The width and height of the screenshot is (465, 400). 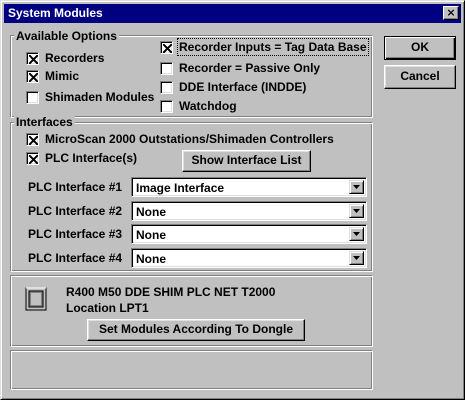 What do you see at coordinates (44, 122) in the screenshot?
I see `interfaces-legend: Interfaces` at bounding box center [44, 122].